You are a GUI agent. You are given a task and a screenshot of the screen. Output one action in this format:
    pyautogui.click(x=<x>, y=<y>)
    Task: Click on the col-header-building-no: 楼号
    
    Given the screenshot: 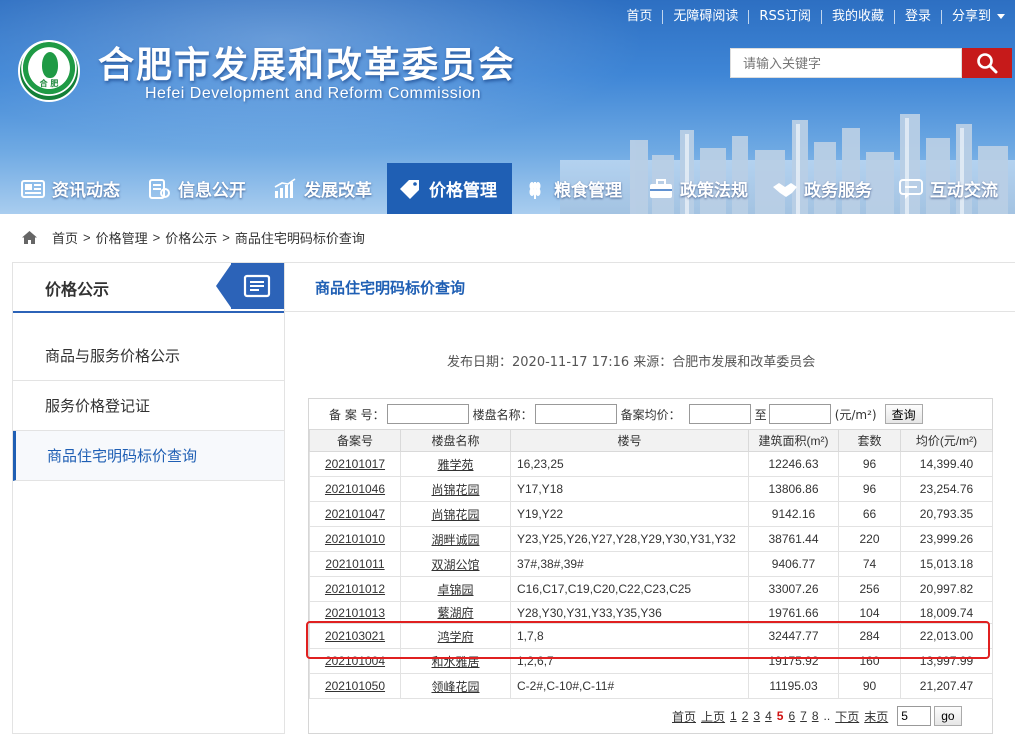 What is the action you would take?
    pyautogui.click(x=629, y=440)
    